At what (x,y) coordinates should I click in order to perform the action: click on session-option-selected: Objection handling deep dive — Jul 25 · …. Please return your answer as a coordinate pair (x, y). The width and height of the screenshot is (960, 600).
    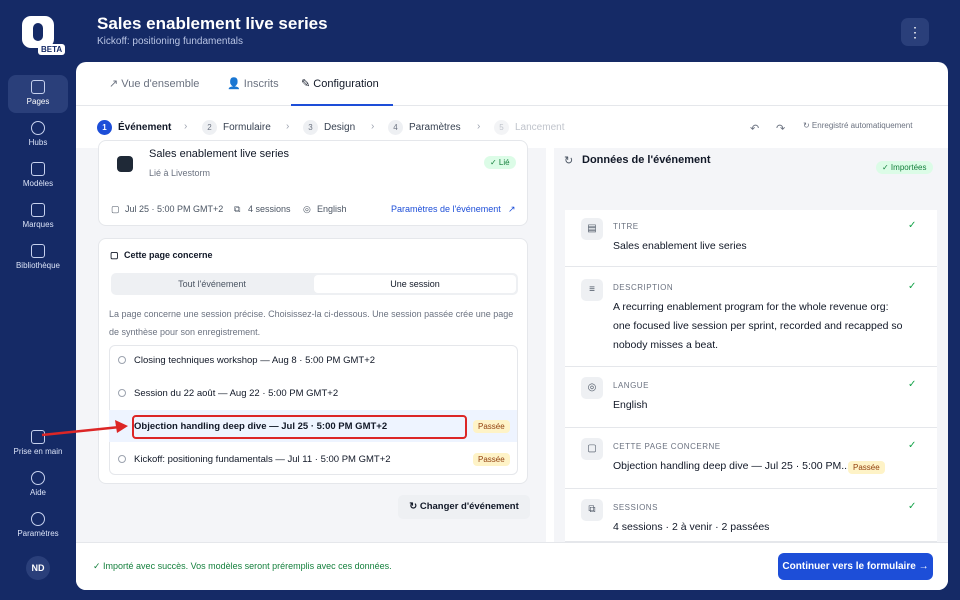
    Looking at the image, I should click on (260, 426).